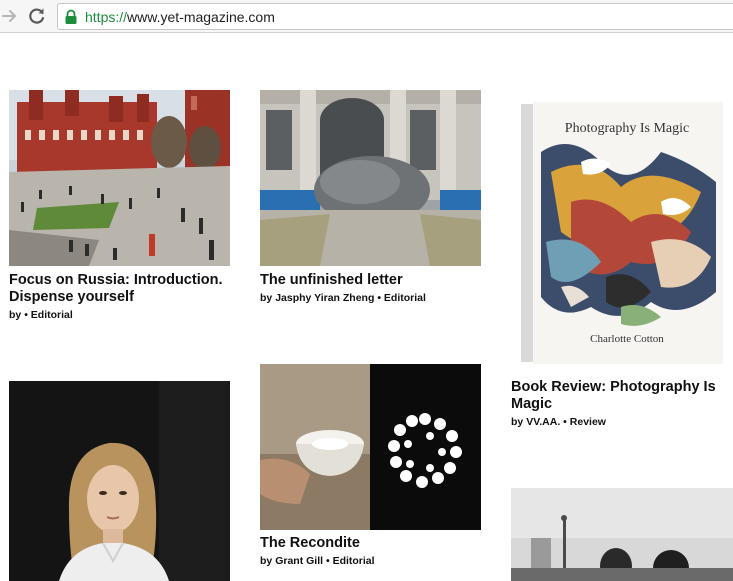 The width and height of the screenshot is (733, 581). I want to click on browser-toolbar: https://www.yet-magazine.com, so click(366, 16).